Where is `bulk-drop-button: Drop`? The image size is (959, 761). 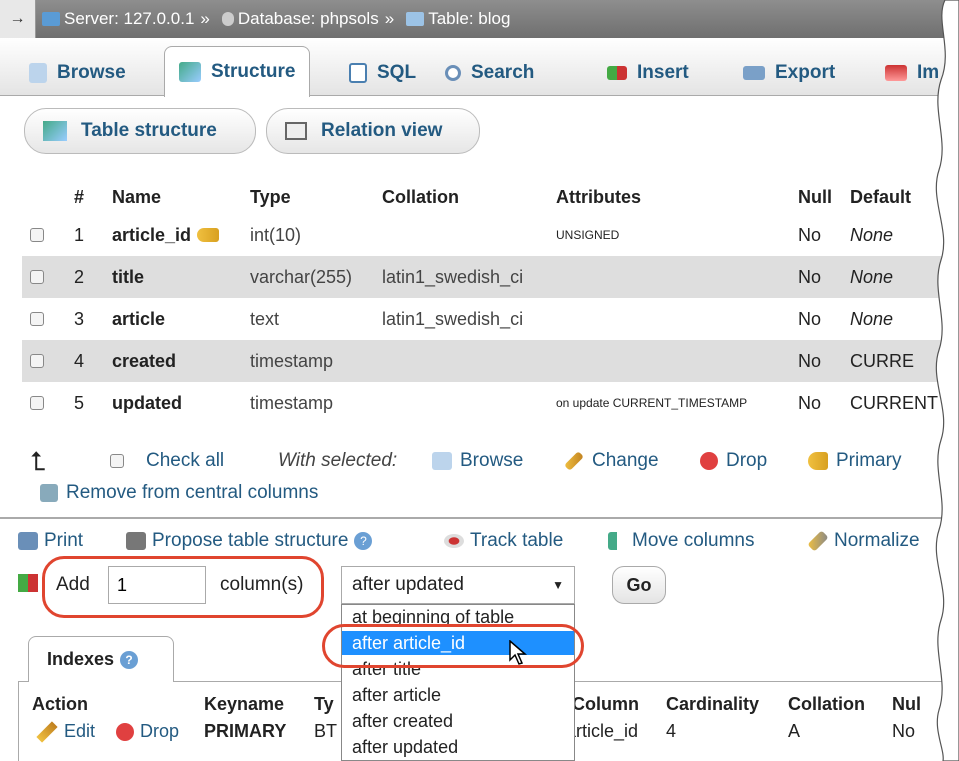
bulk-drop-button: Drop is located at coordinates (733, 461).